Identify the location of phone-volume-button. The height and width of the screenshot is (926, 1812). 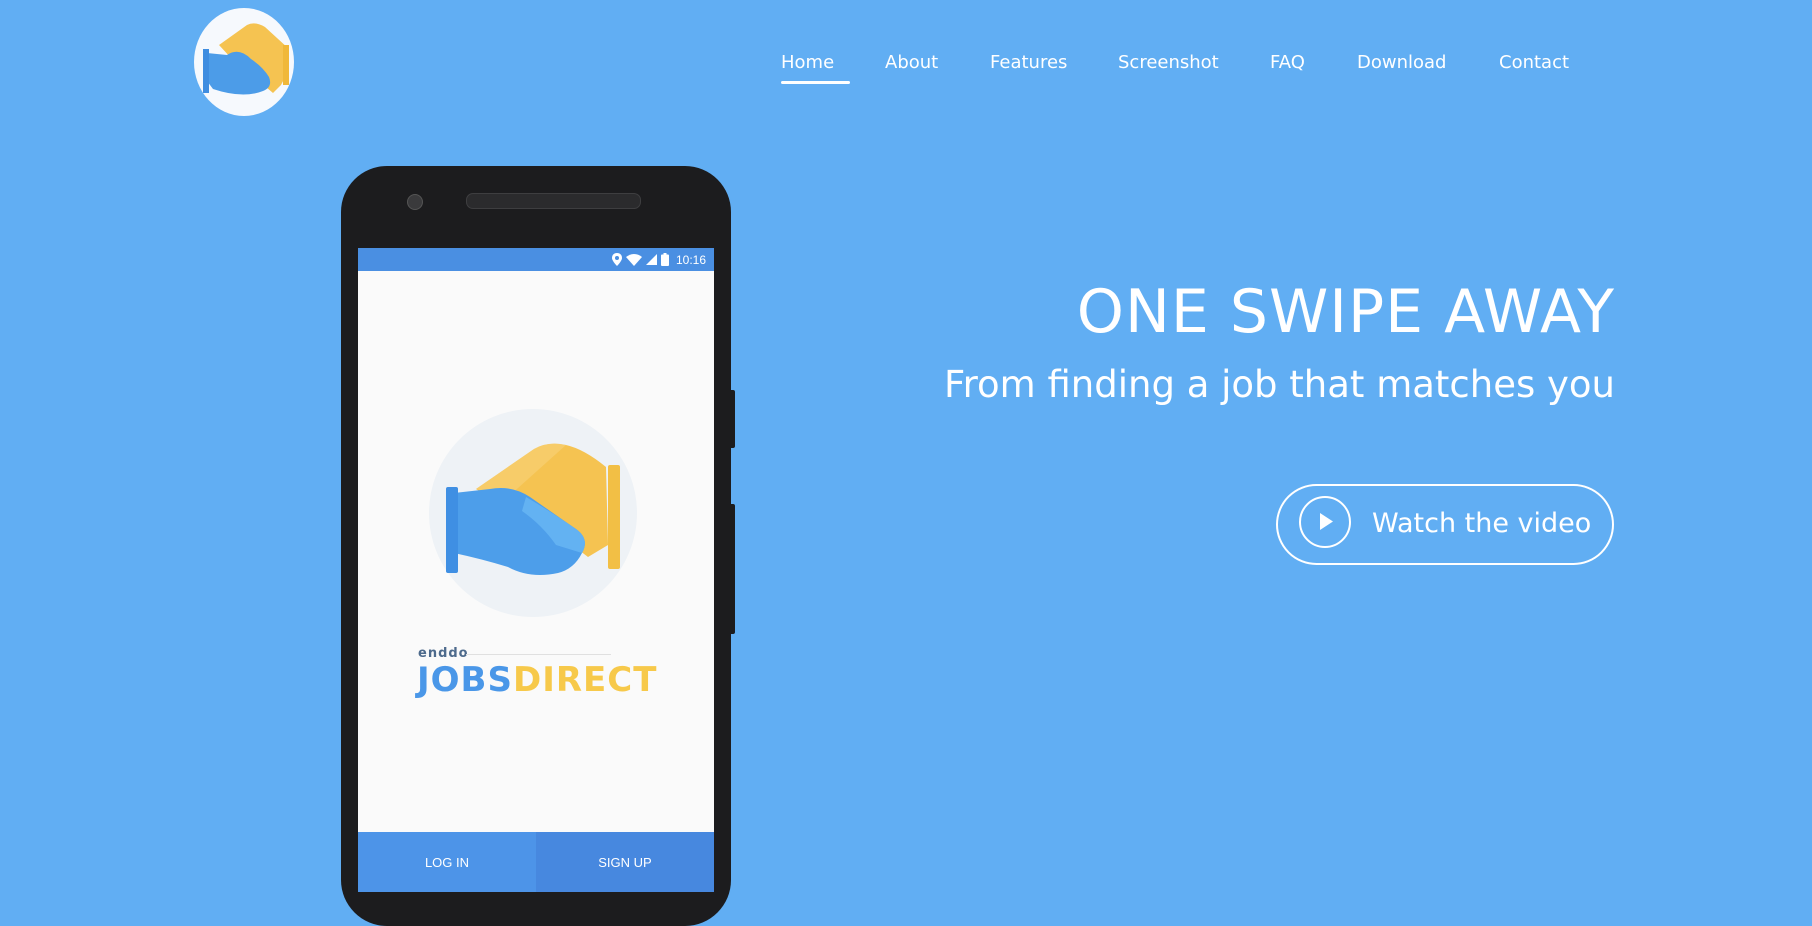
(732, 569).